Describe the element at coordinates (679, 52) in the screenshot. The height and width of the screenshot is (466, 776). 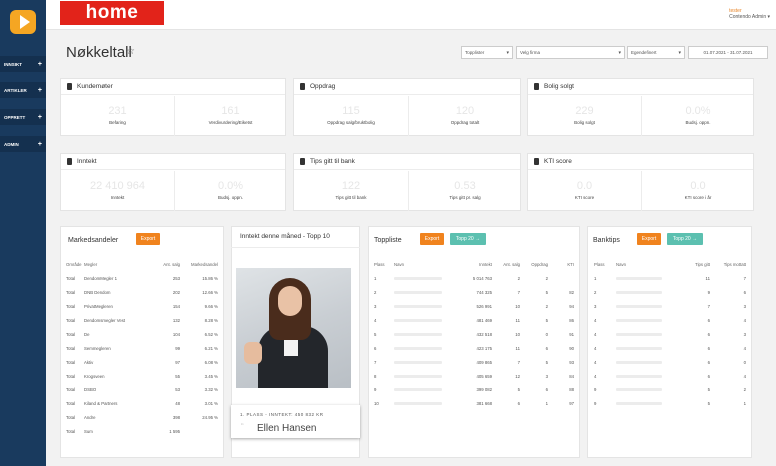
I see `chevron-down-icon: ▾` at that location.